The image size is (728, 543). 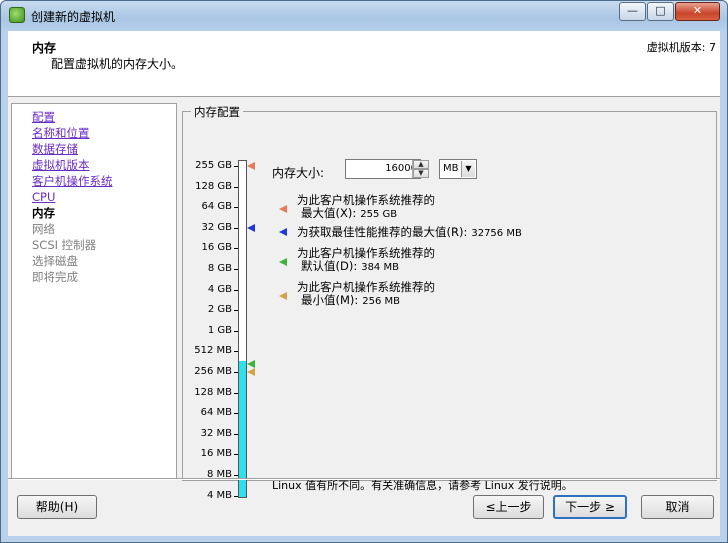 I want to click on legend-value: 32756 MB, so click(x=496, y=233).